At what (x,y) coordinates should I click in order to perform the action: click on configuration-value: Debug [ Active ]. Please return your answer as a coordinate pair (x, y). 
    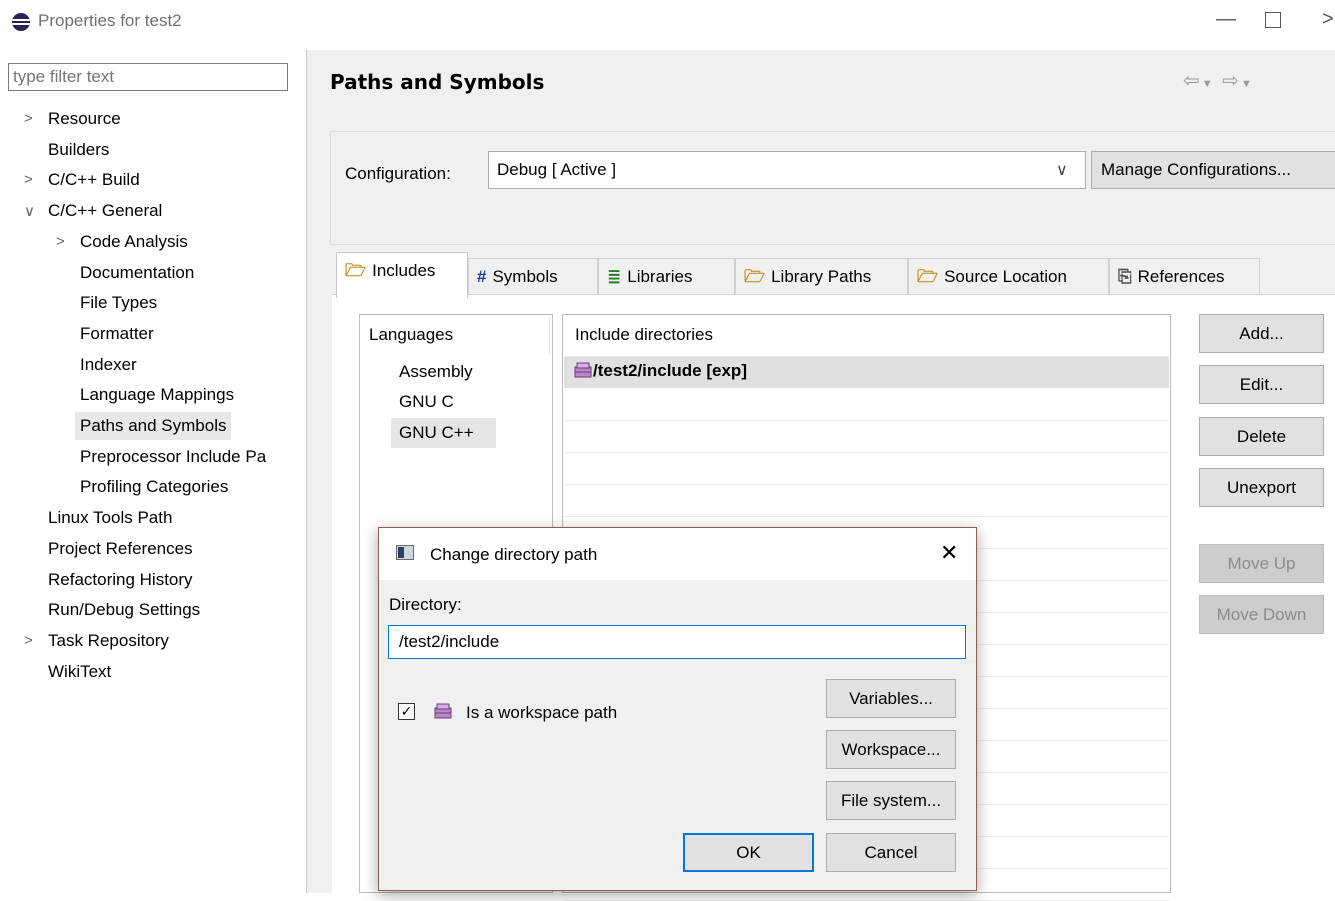
    Looking at the image, I should click on (557, 169).